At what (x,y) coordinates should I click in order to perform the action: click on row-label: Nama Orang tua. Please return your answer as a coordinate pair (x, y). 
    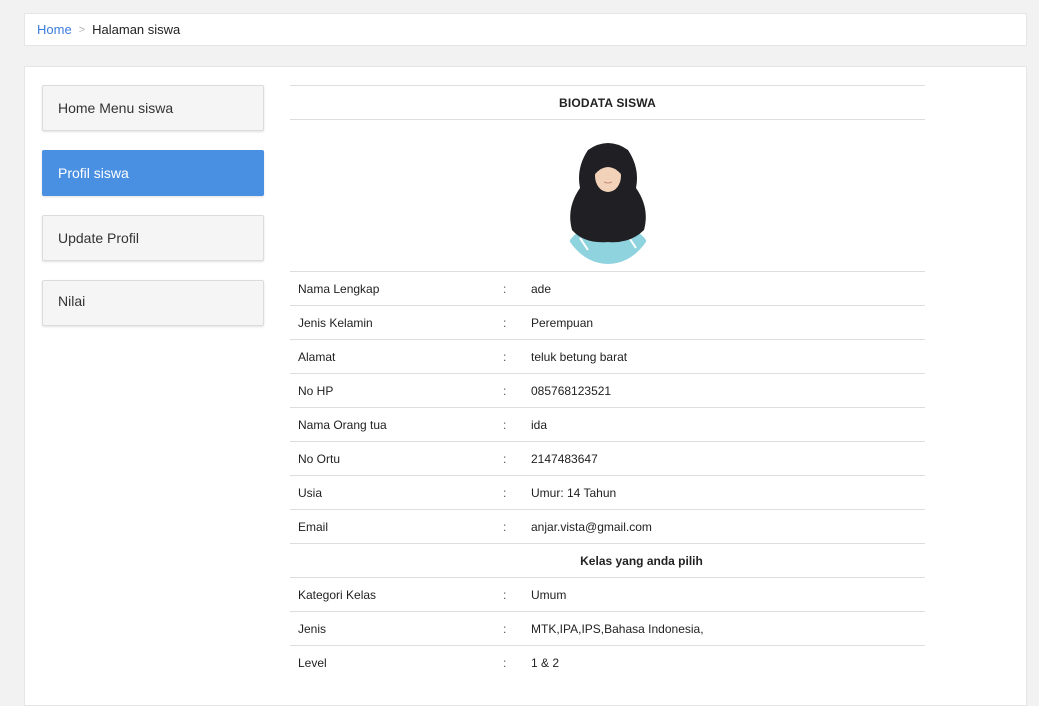
    Looking at the image, I should click on (342, 424).